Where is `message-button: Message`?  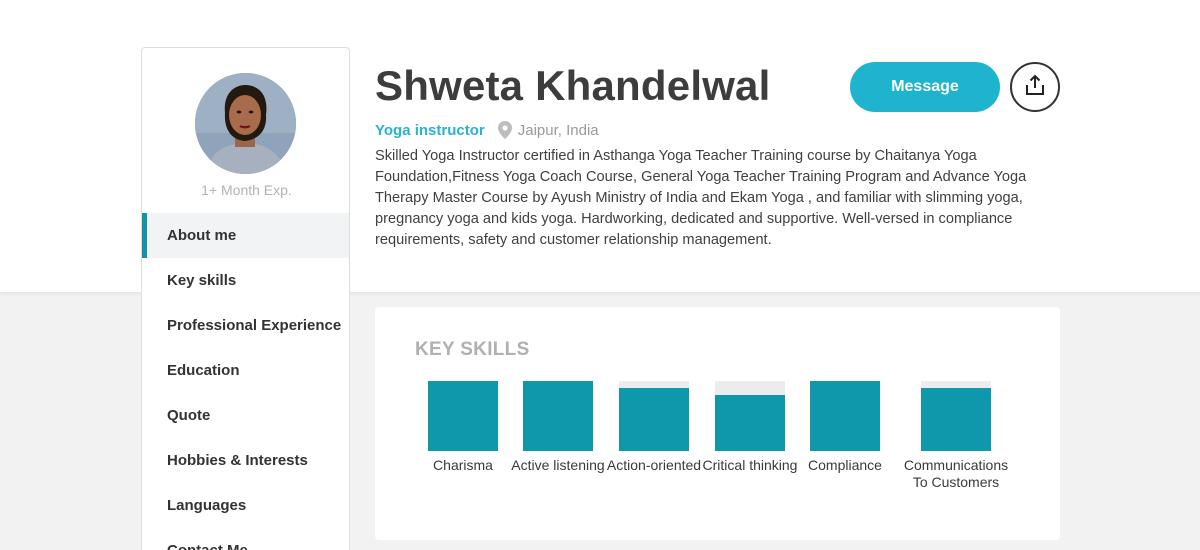 message-button: Message is located at coordinates (925, 87).